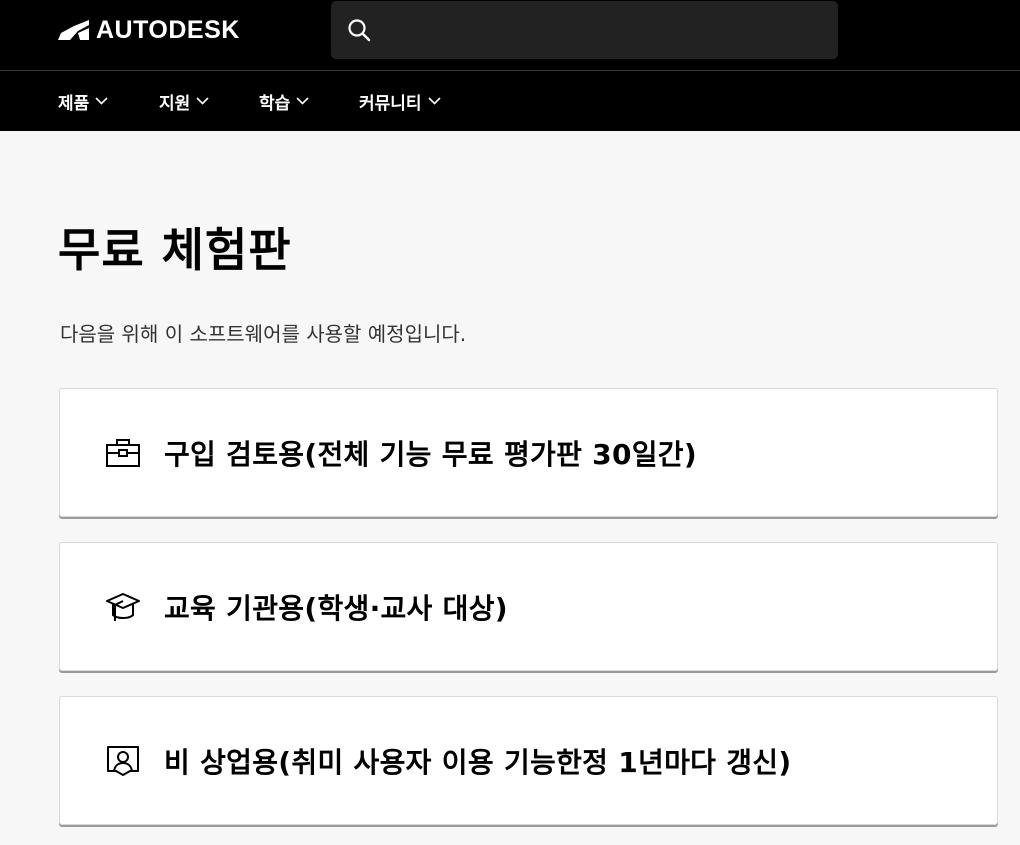 The image size is (1020, 845). Describe the element at coordinates (359, 30) in the screenshot. I see `search-icon` at that location.